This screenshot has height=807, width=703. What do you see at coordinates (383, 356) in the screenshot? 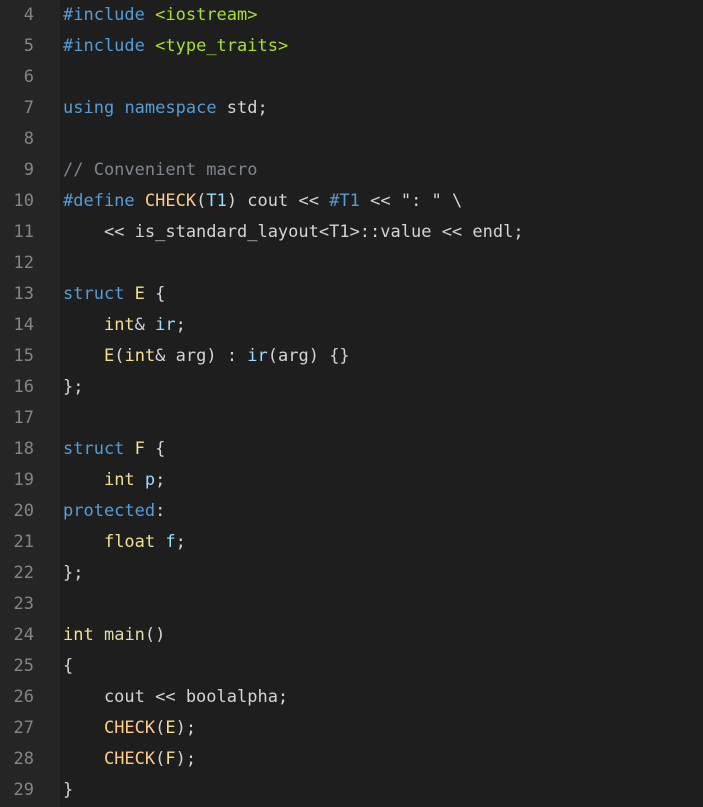
I see `code-line: E(int& arg) : ir(arg) {}` at bounding box center [383, 356].